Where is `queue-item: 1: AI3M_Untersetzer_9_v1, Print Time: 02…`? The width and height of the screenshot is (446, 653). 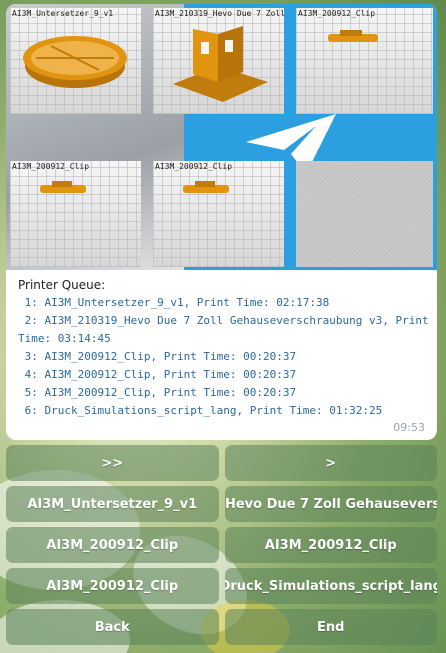 queue-item: 1: AI3M_Untersetzer_9_v1, Print Time: 02… is located at coordinates (174, 302).